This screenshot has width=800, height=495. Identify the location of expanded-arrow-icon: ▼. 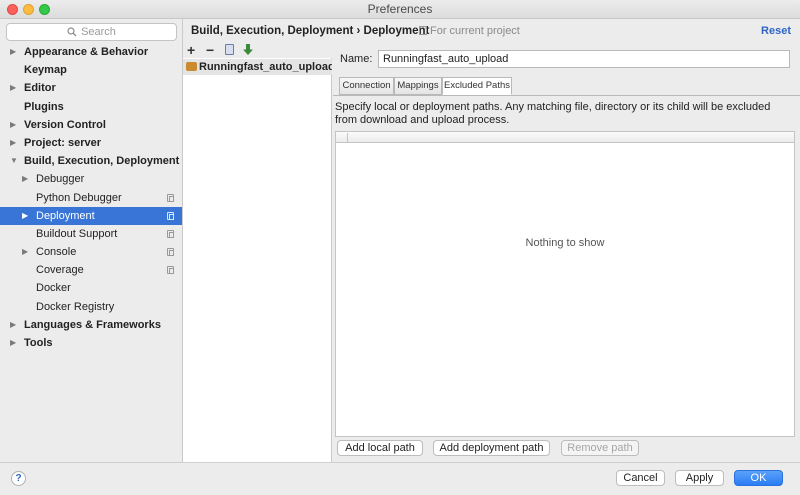
(14, 161).